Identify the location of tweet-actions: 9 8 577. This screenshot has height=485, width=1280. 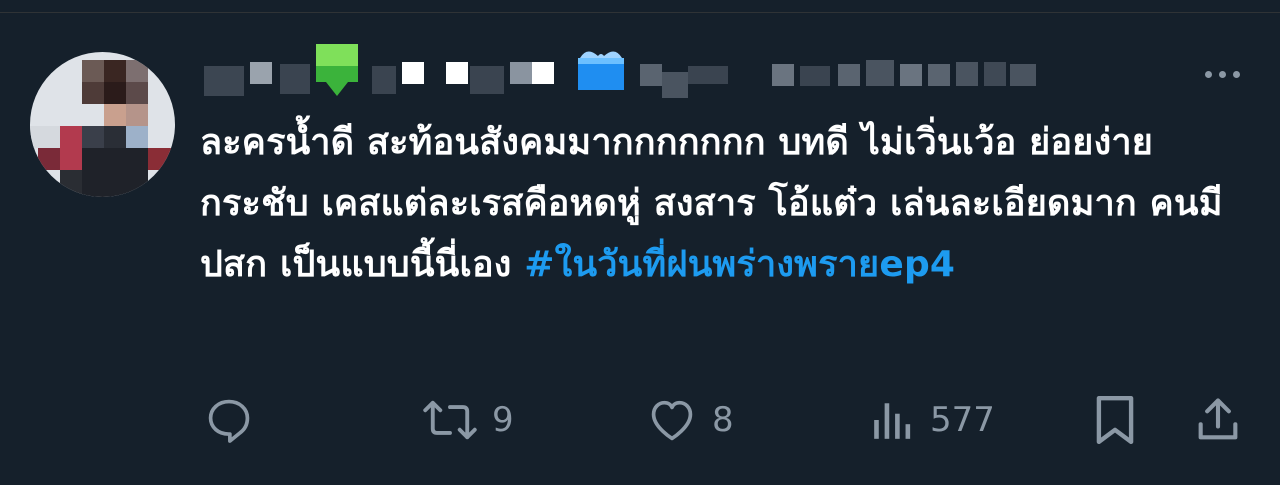
(640, 420).